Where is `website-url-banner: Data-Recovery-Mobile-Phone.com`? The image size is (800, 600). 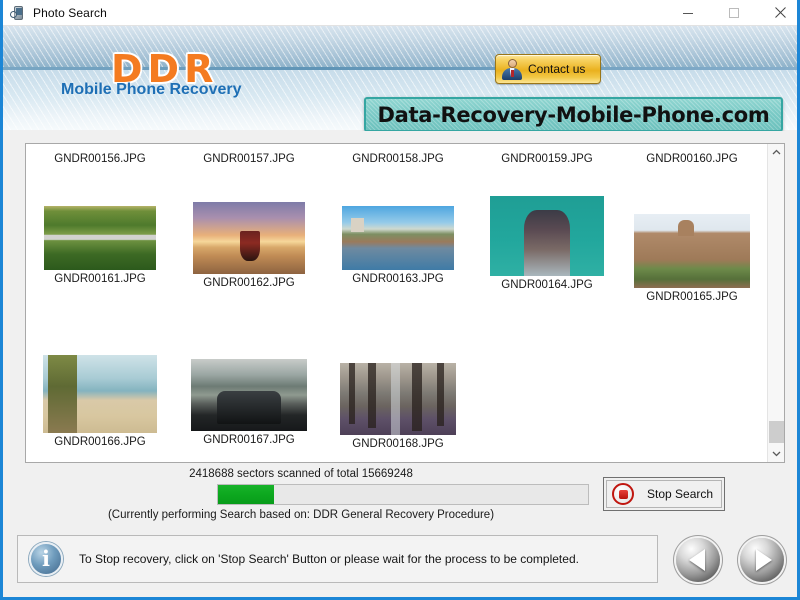
website-url-banner: Data-Recovery-Mobile-Phone.com is located at coordinates (573, 114).